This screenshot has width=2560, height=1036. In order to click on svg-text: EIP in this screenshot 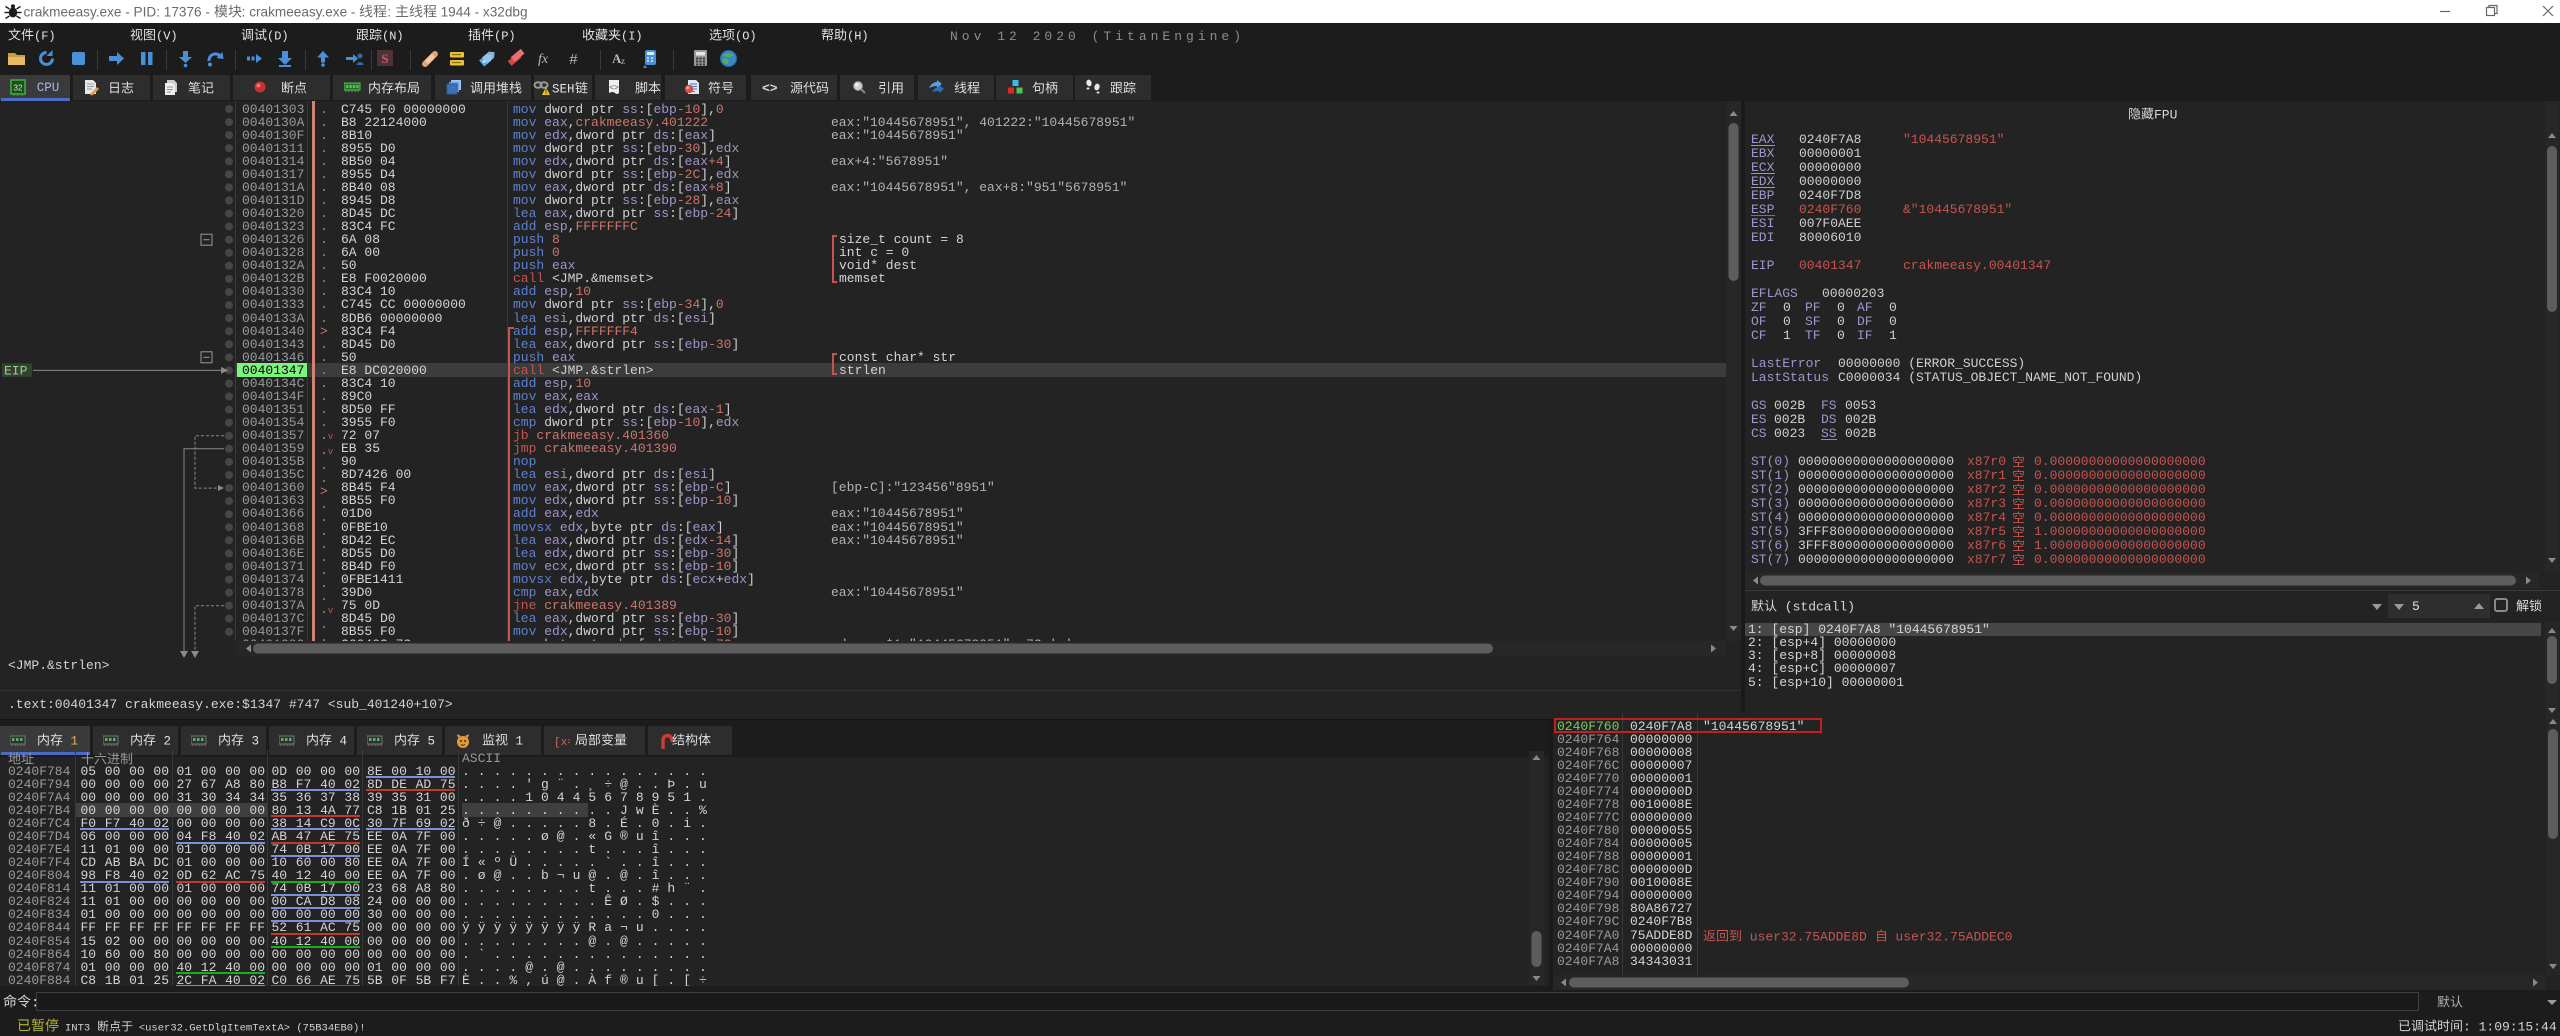, I will do `click(16, 370)`.